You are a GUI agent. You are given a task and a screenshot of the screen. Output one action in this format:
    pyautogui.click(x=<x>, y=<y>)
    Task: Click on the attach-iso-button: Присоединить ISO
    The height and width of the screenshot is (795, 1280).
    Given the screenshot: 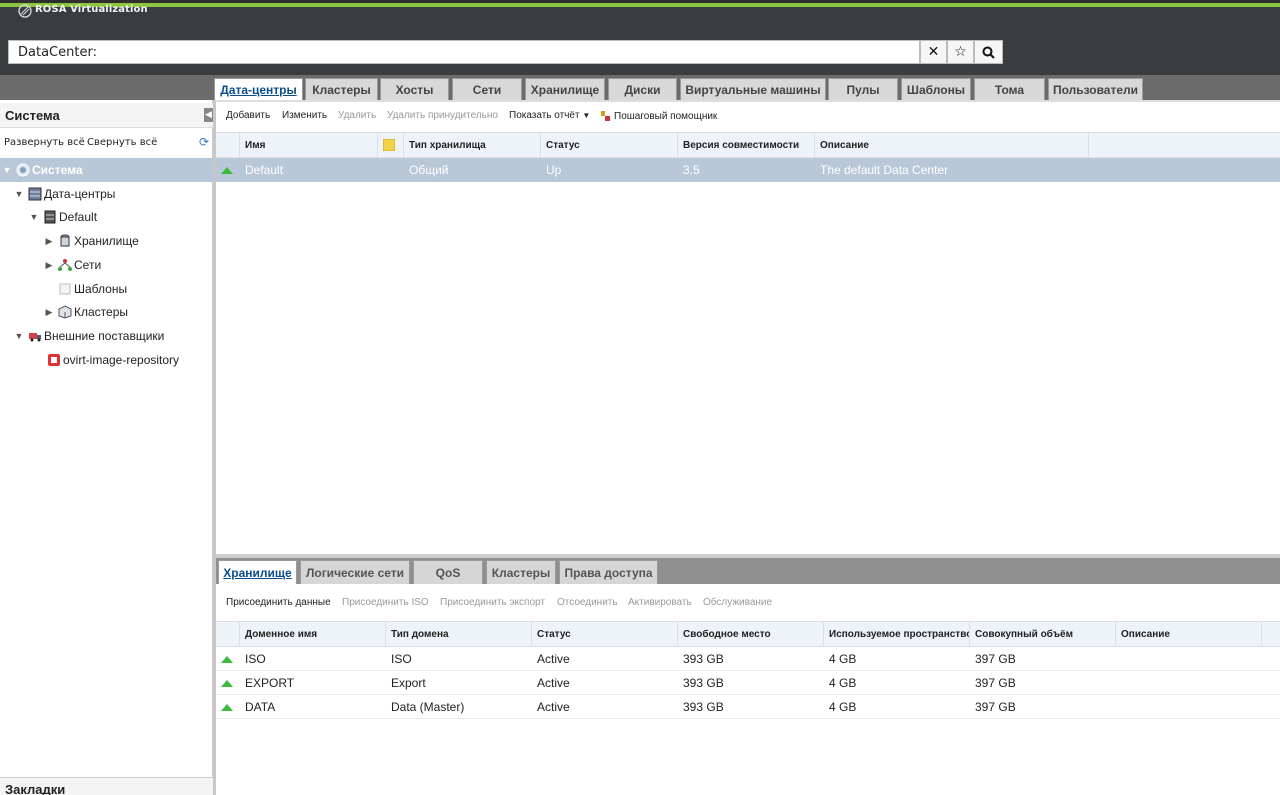 What is the action you would take?
    pyautogui.click(x=385, y=602)
    